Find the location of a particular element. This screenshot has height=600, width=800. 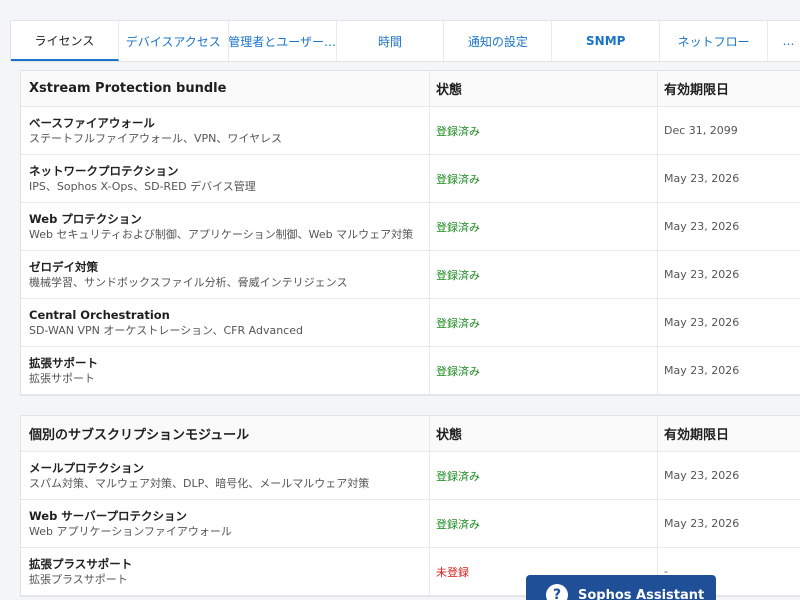

license-desc: SD-WAN VPN オーケストレーション、CFR Advanced is located at coordinates (166, 330).